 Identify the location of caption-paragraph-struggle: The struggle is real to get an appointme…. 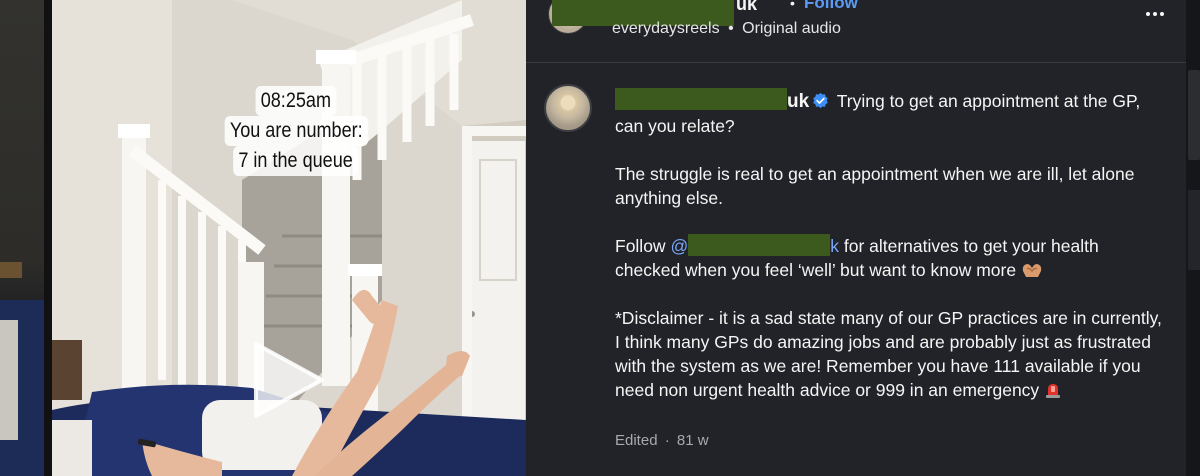
(875, 186).